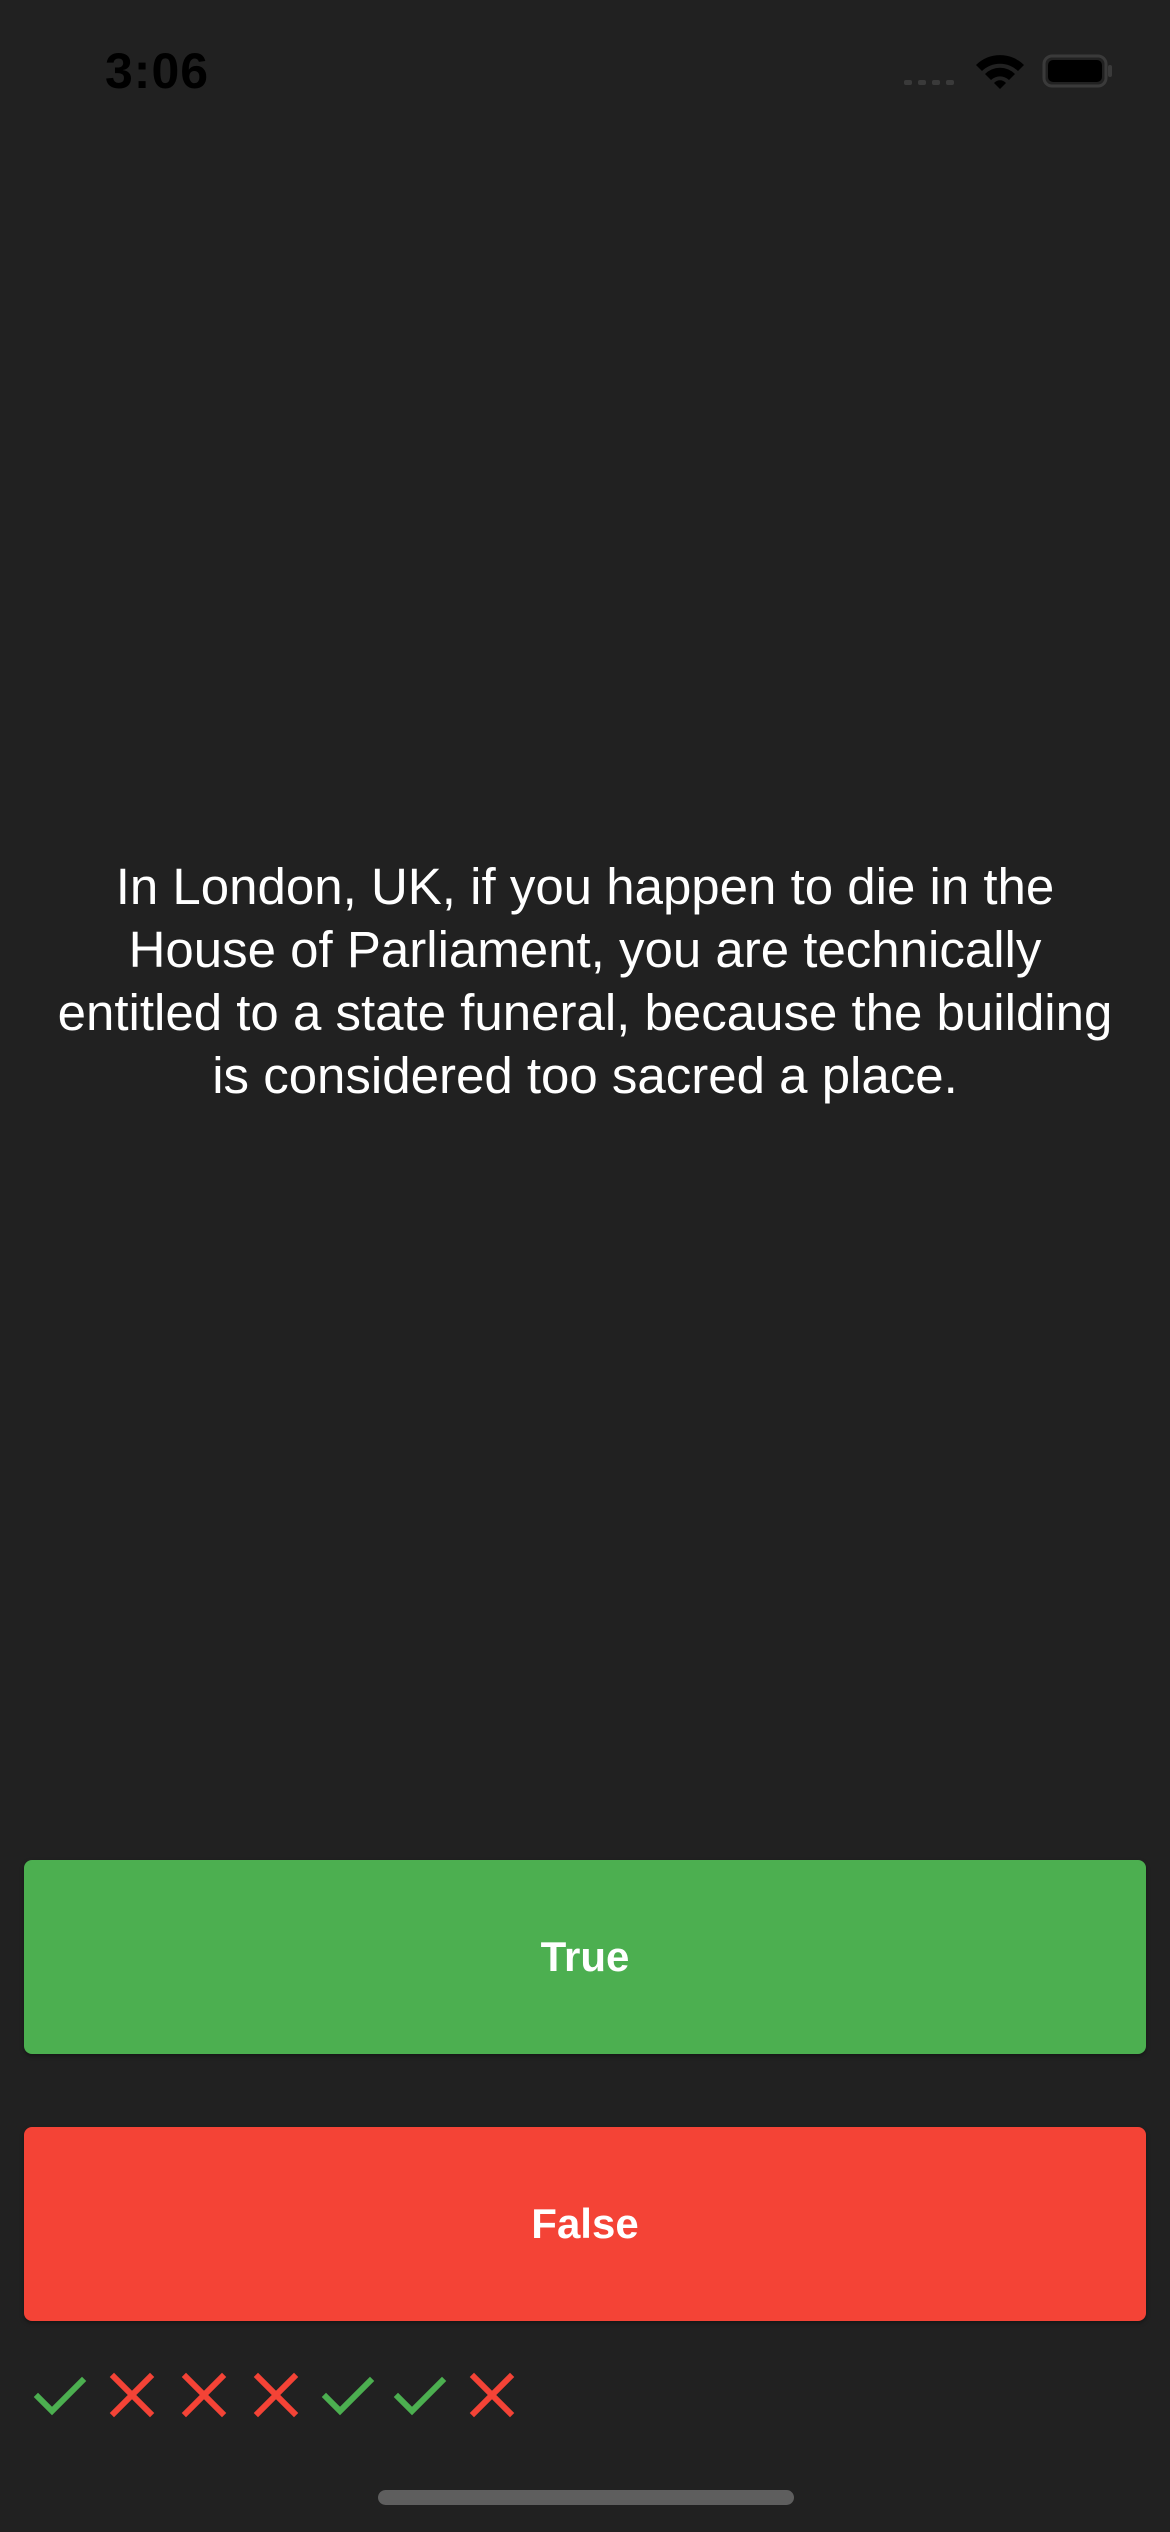 This screenshot has height=2532, width=1170. Describe the element at coordinates (586, 2497) in the screenshot. I see `home-indicator` at that location.